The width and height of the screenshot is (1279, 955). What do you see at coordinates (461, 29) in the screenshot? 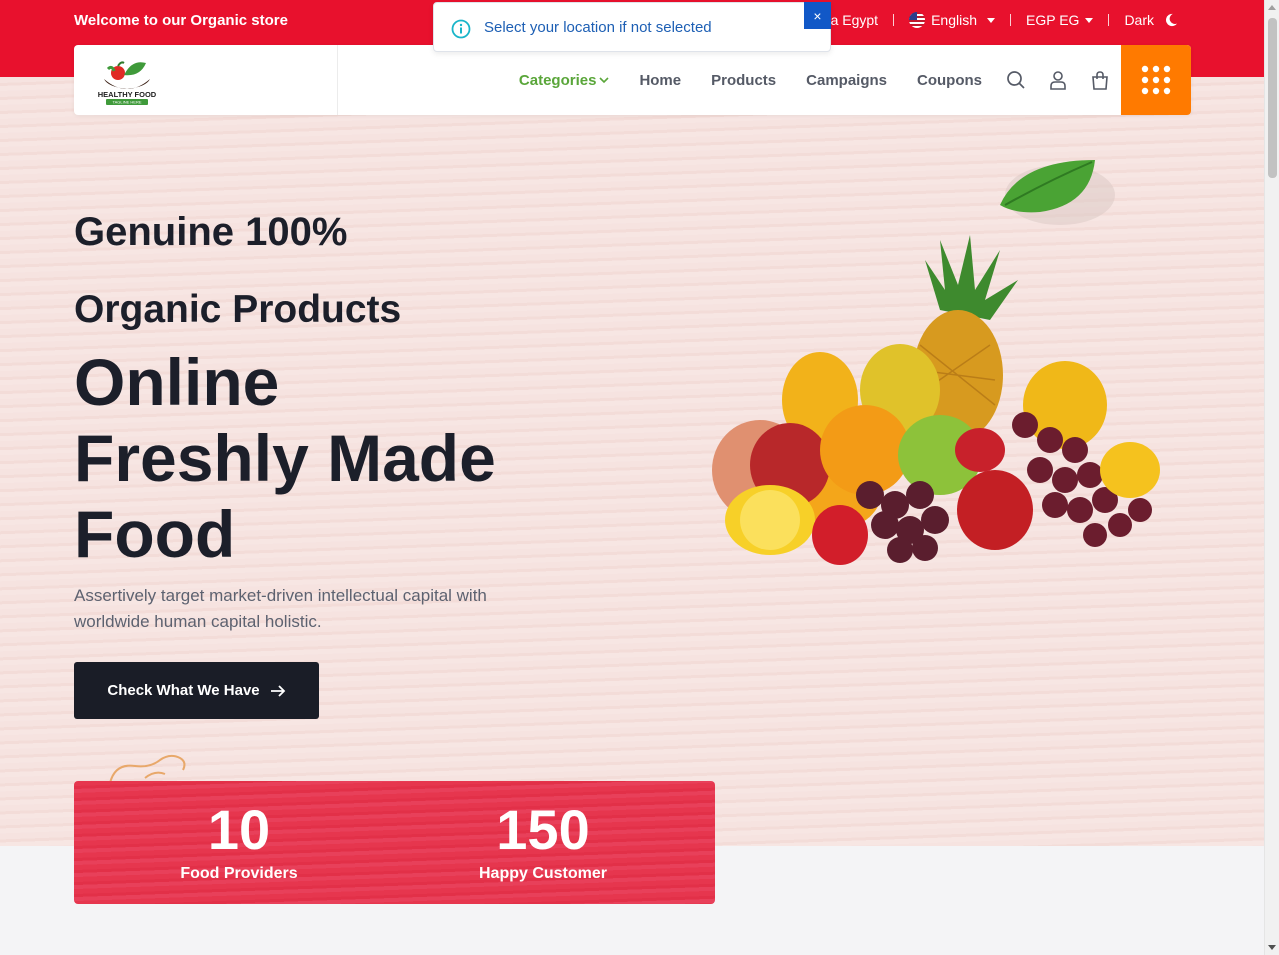
I see `info-icon` at bounding box center [461, 29].